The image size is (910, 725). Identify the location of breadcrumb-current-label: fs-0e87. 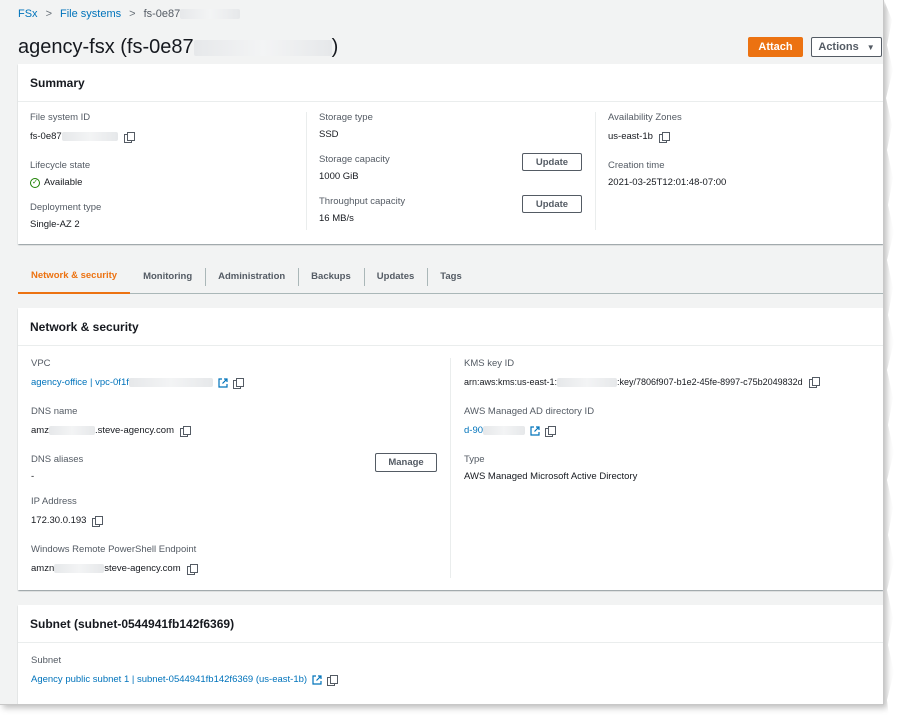
(162, 14).